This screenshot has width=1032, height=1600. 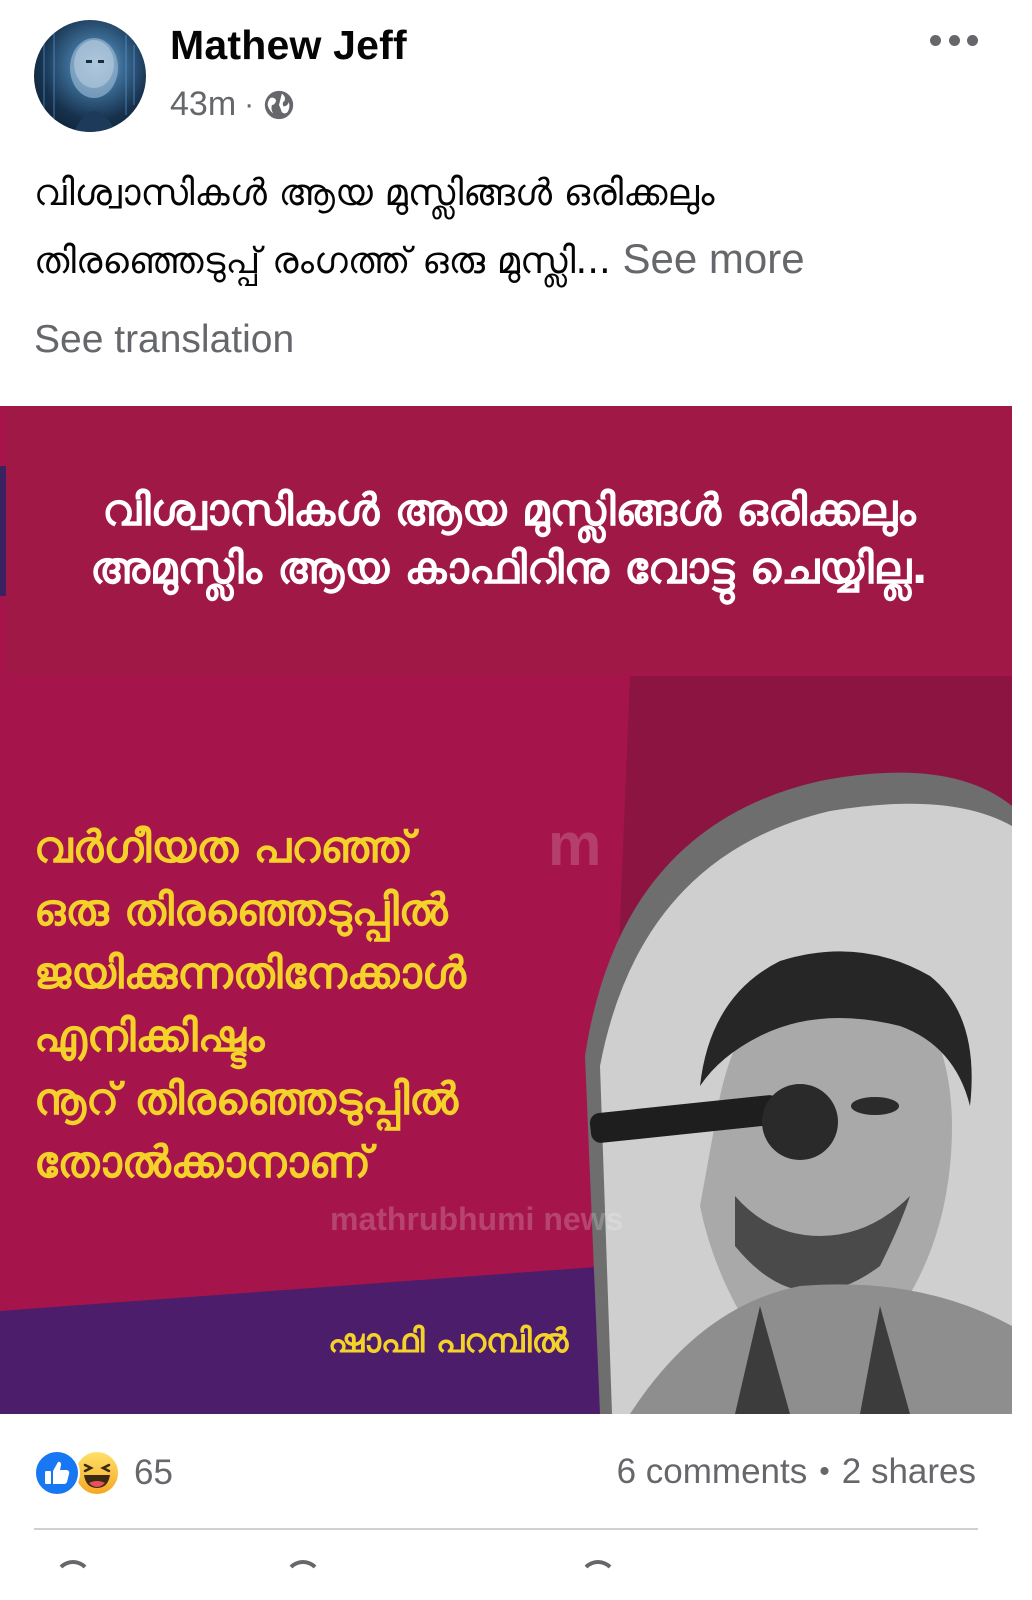 I want to click on author-name: Mathew Jeff, so click(x=288, y=45).